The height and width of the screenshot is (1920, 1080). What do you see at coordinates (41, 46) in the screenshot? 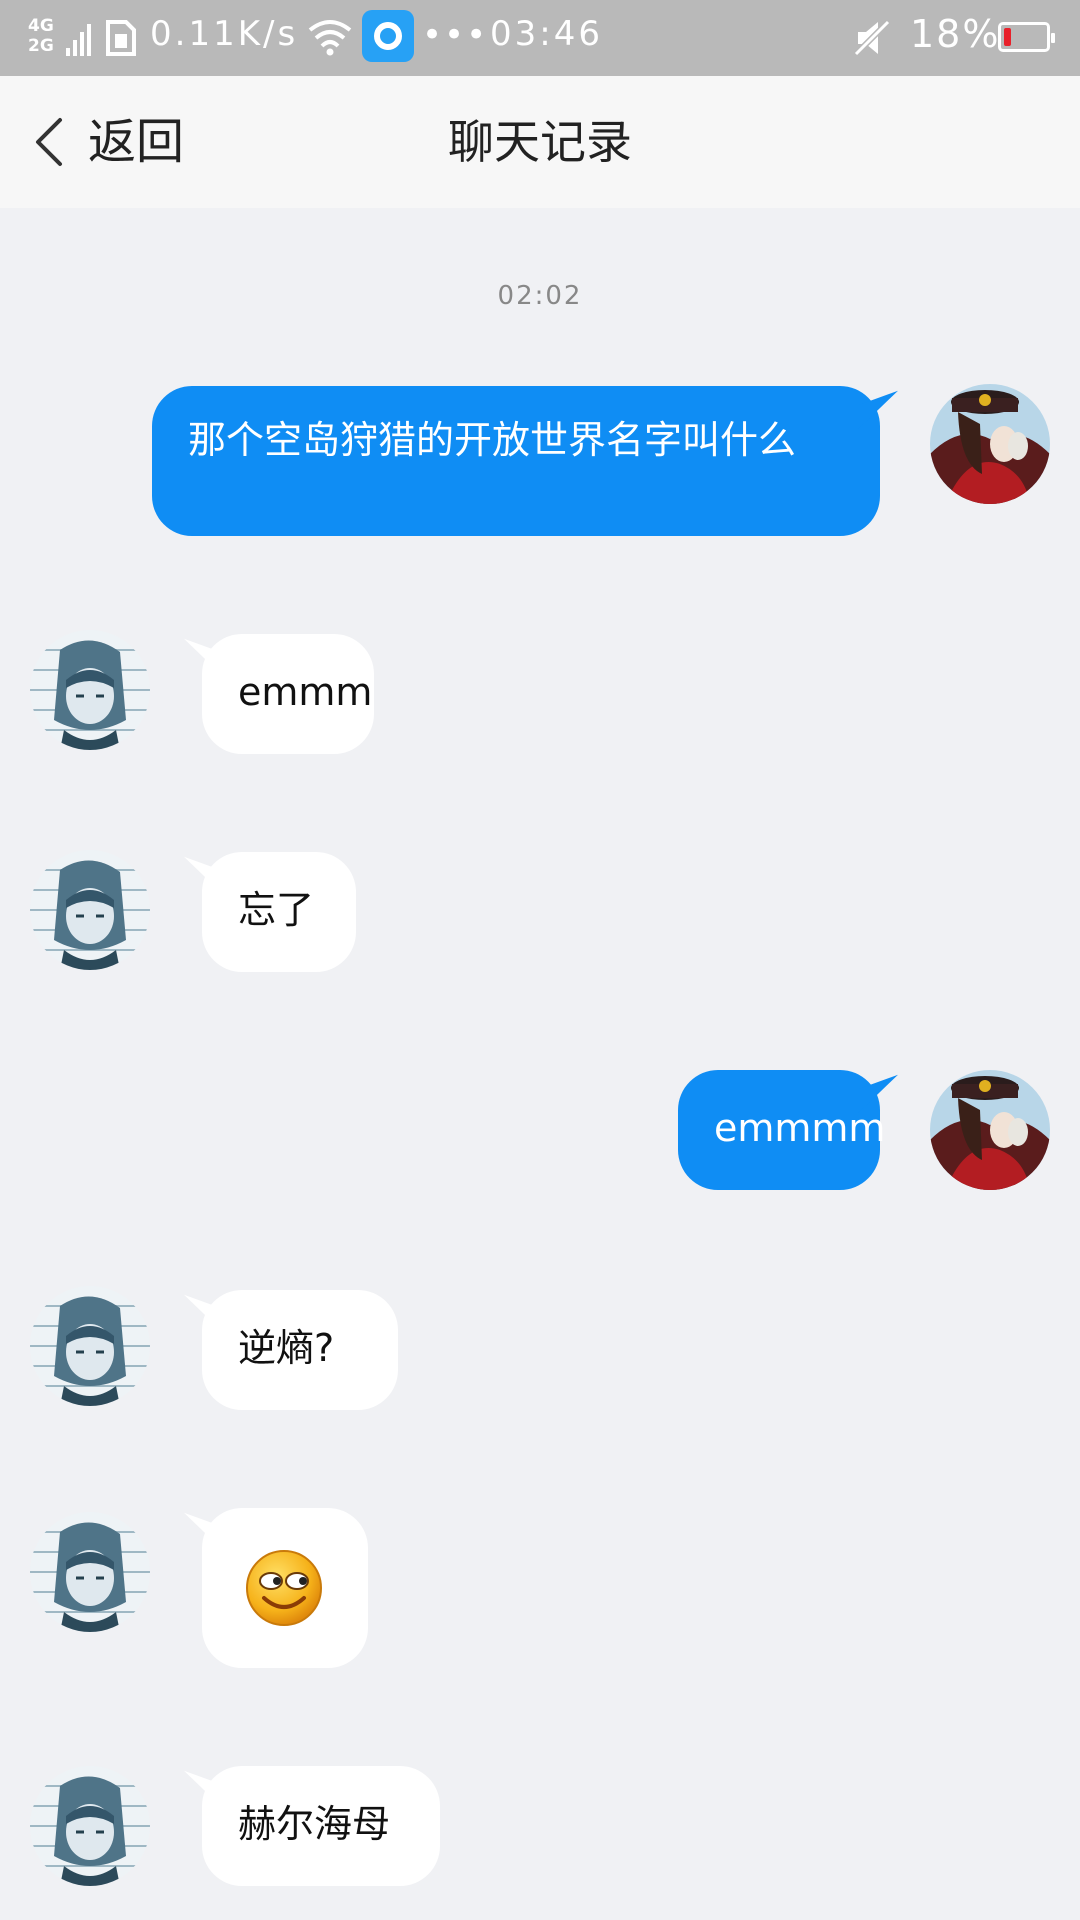
I see `network-type-bottom: 2G` at bounding box center [41, 46].